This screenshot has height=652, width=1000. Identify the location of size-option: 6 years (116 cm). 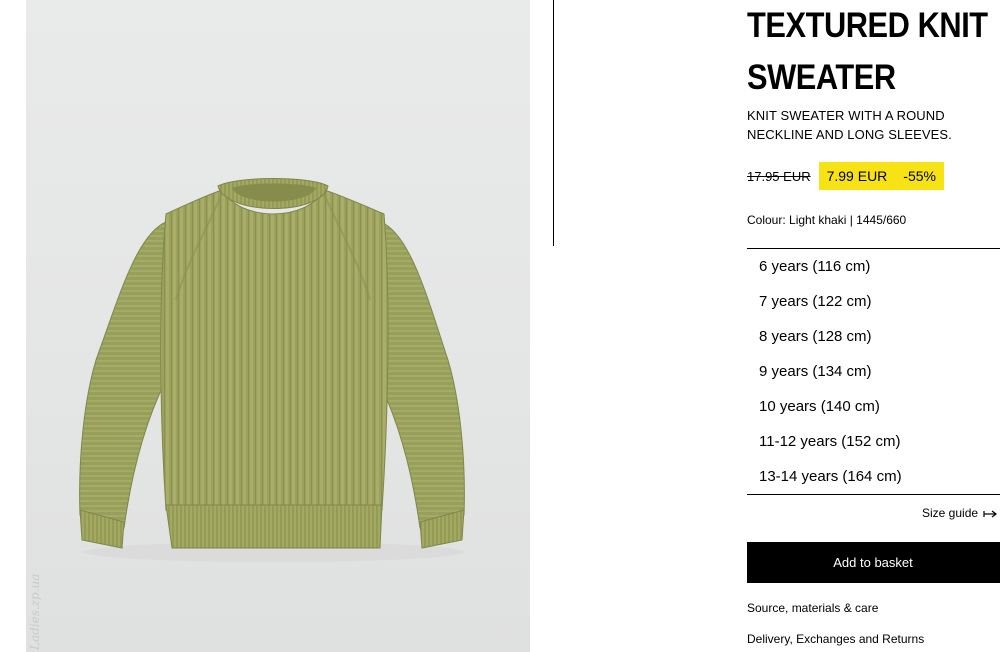
(873, 266).